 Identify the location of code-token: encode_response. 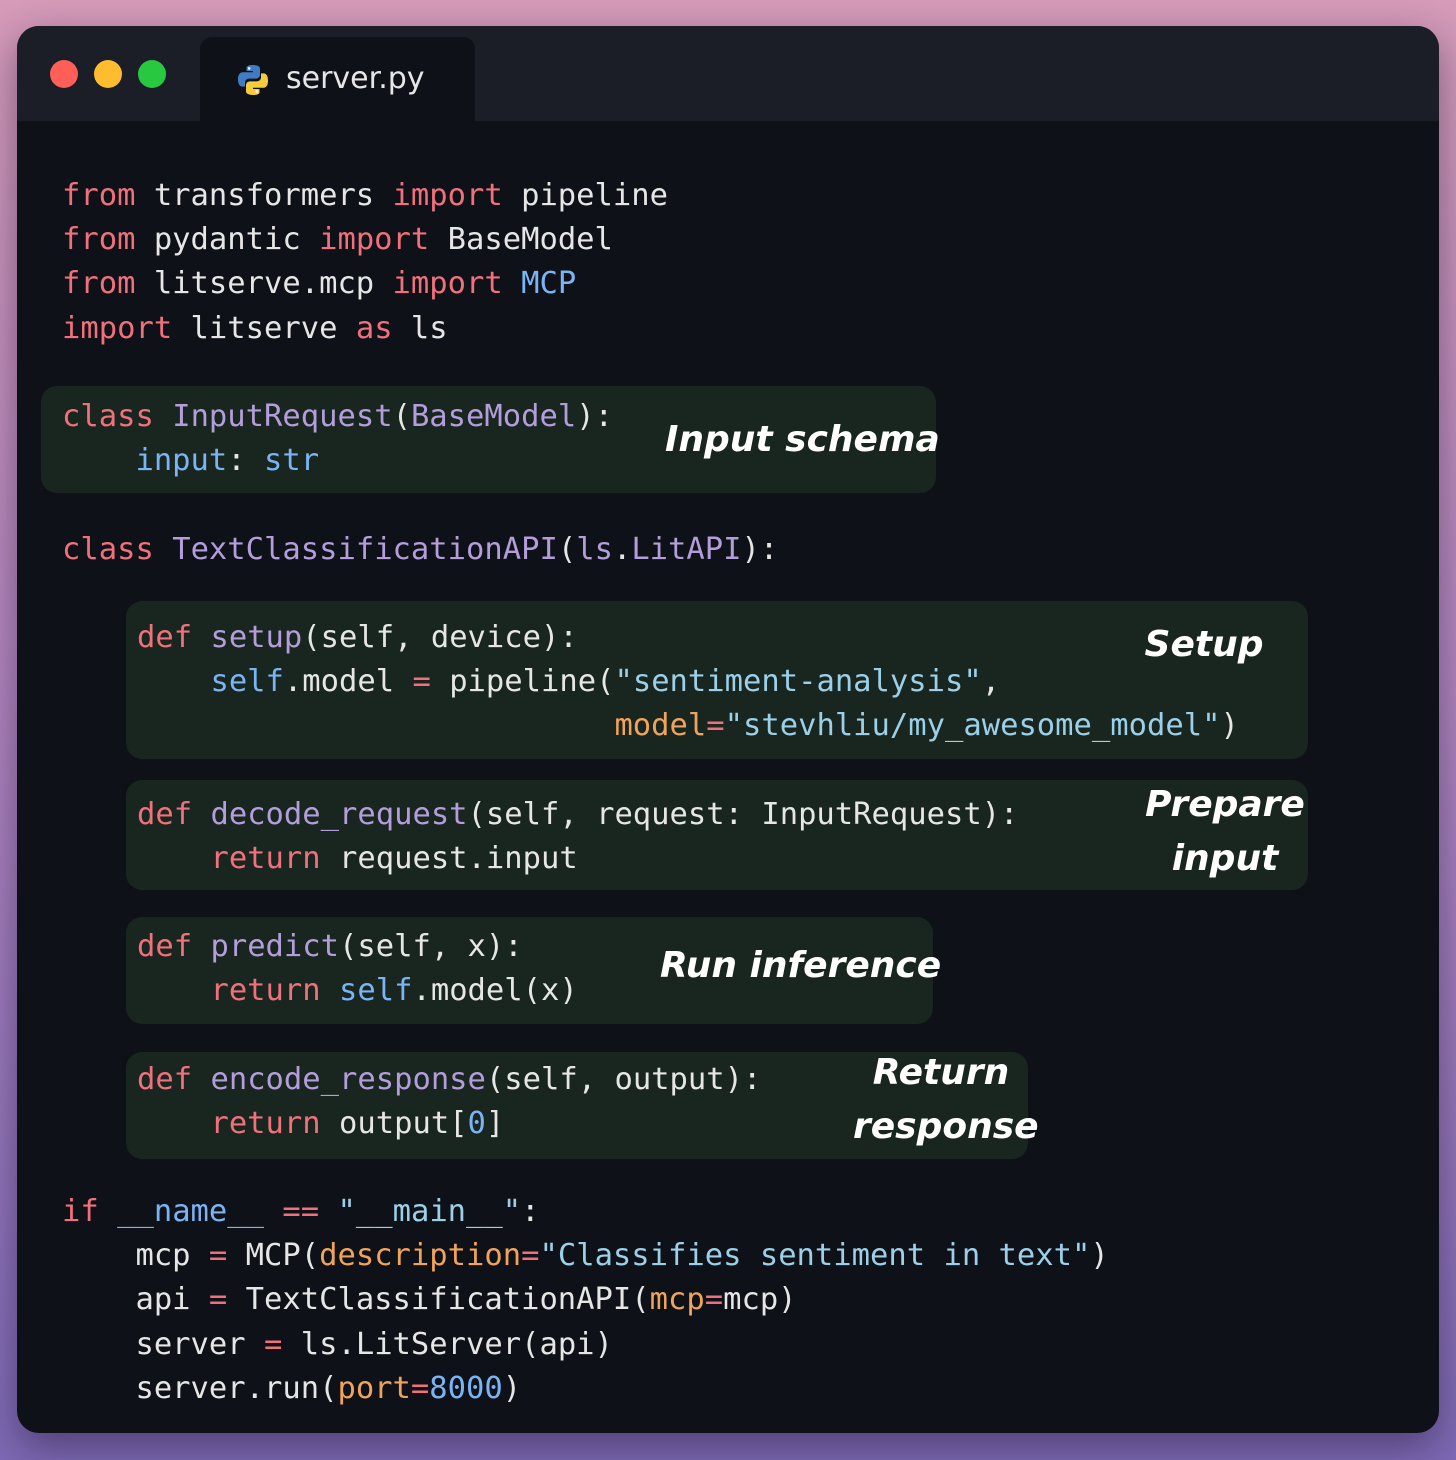
(348, 1079).